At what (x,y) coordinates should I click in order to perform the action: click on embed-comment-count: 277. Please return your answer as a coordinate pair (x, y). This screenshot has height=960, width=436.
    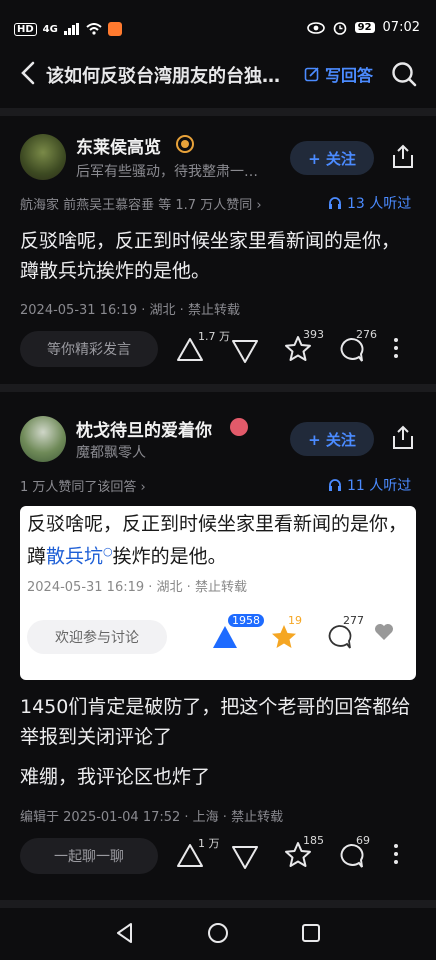
    Looking at the image, I should click on (353, 620).